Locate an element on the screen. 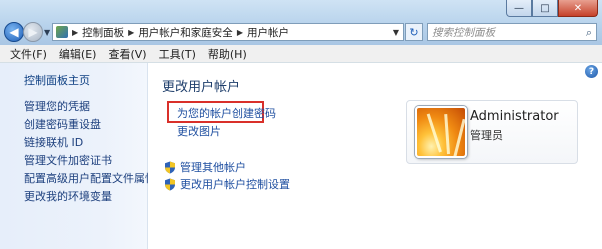 The image size is (602, 249). account-card: Administrator 管理员 is located at coordinates (492, 132).